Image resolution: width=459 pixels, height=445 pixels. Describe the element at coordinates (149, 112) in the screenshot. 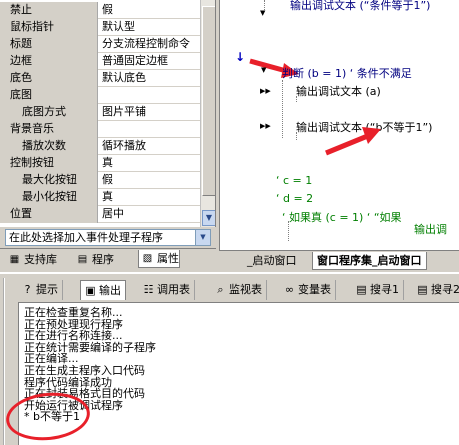

I see `property-value: 图片平铺` at that location.